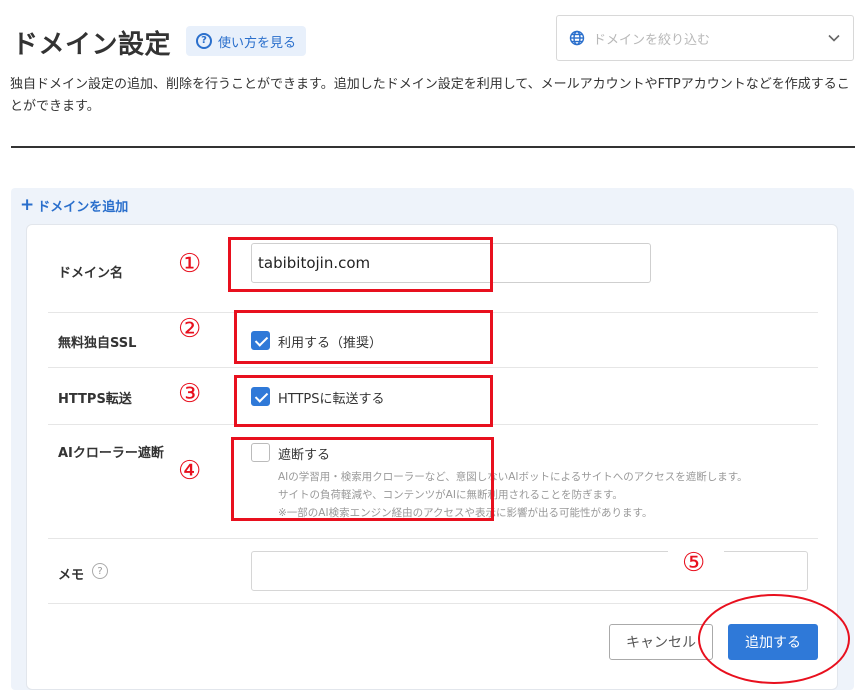  Describe the element at coordinates (190, 471) in the screenshot. I see `annotation-number-4: ④` at that location.